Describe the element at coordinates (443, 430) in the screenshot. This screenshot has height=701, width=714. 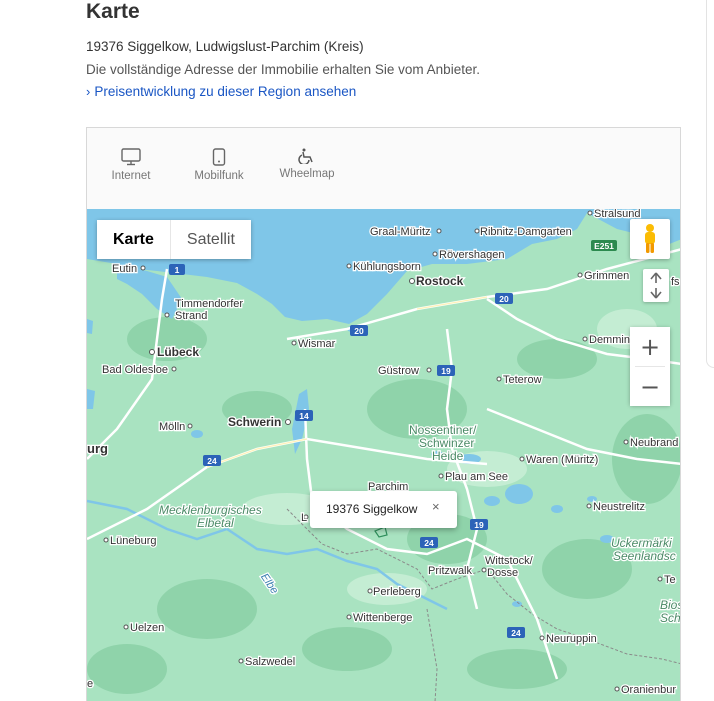
I see `place-label: Nossentiner/` at that location.